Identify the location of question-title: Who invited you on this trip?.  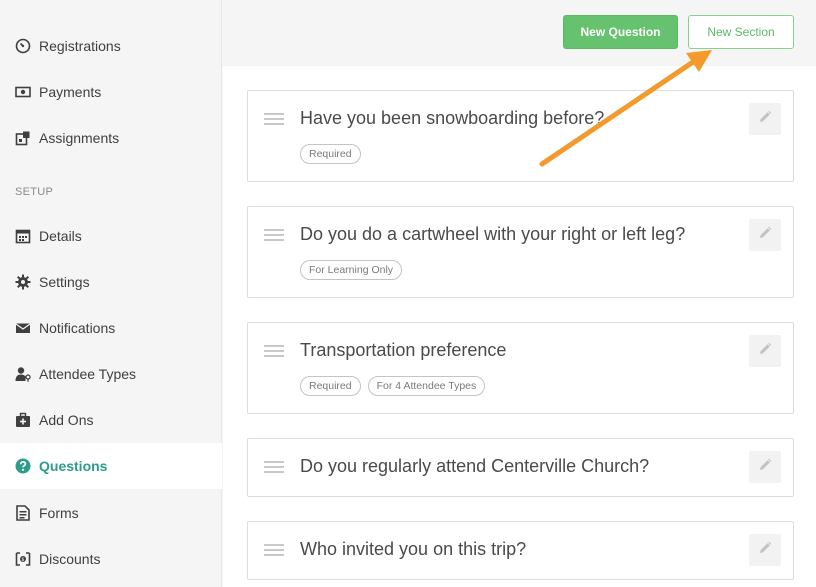
(413, 549).